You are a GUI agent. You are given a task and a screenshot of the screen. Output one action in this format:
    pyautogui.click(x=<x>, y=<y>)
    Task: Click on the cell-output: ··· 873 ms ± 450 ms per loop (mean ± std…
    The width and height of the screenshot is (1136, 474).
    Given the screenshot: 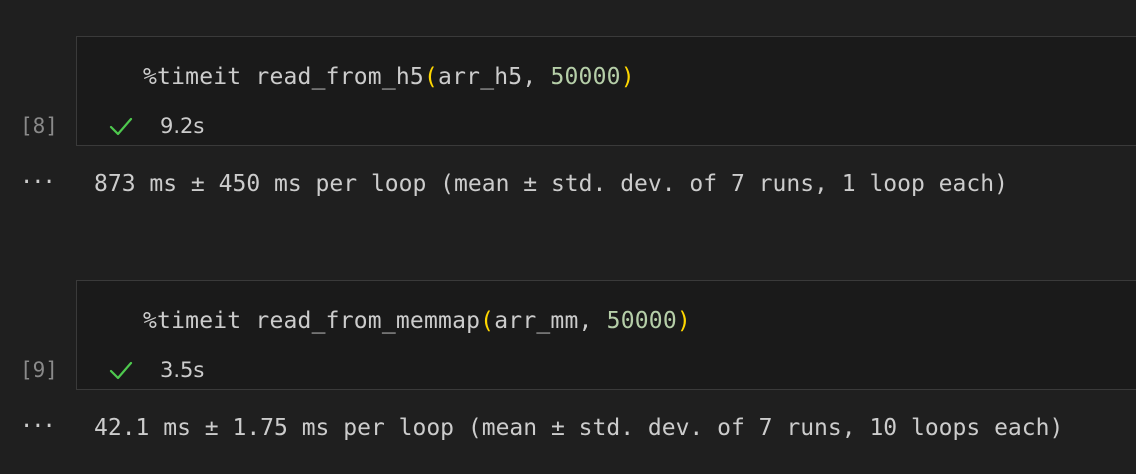 What is the action you would take?
    pyautogui.click(x=568, y=184)
    